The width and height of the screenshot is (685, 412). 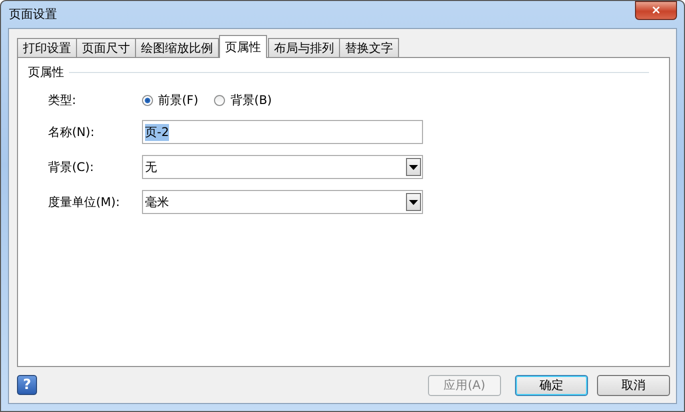 I want to click on help-button: ?, so click(x=27, y=385).